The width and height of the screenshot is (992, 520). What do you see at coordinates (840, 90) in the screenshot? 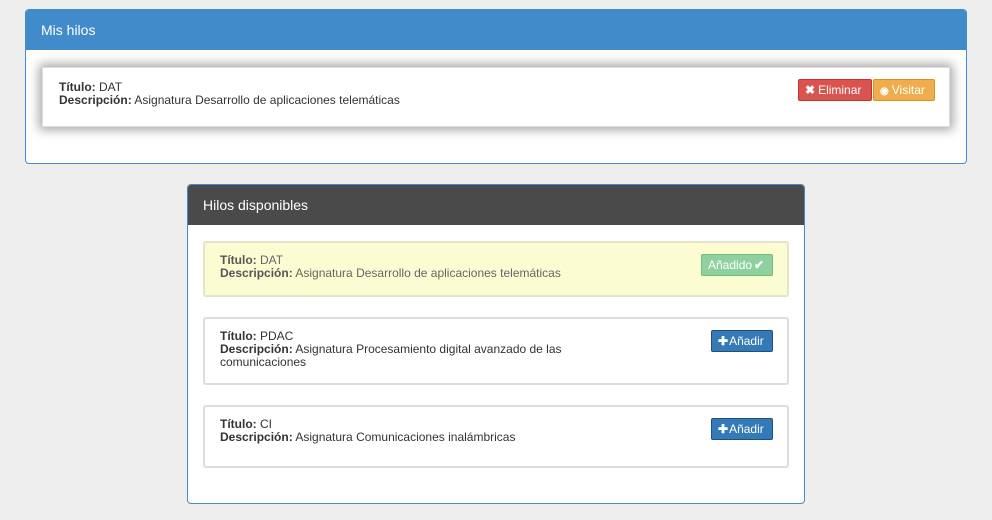
I see `delete-button-label: Eliminar` at bounding box center [840, 90].